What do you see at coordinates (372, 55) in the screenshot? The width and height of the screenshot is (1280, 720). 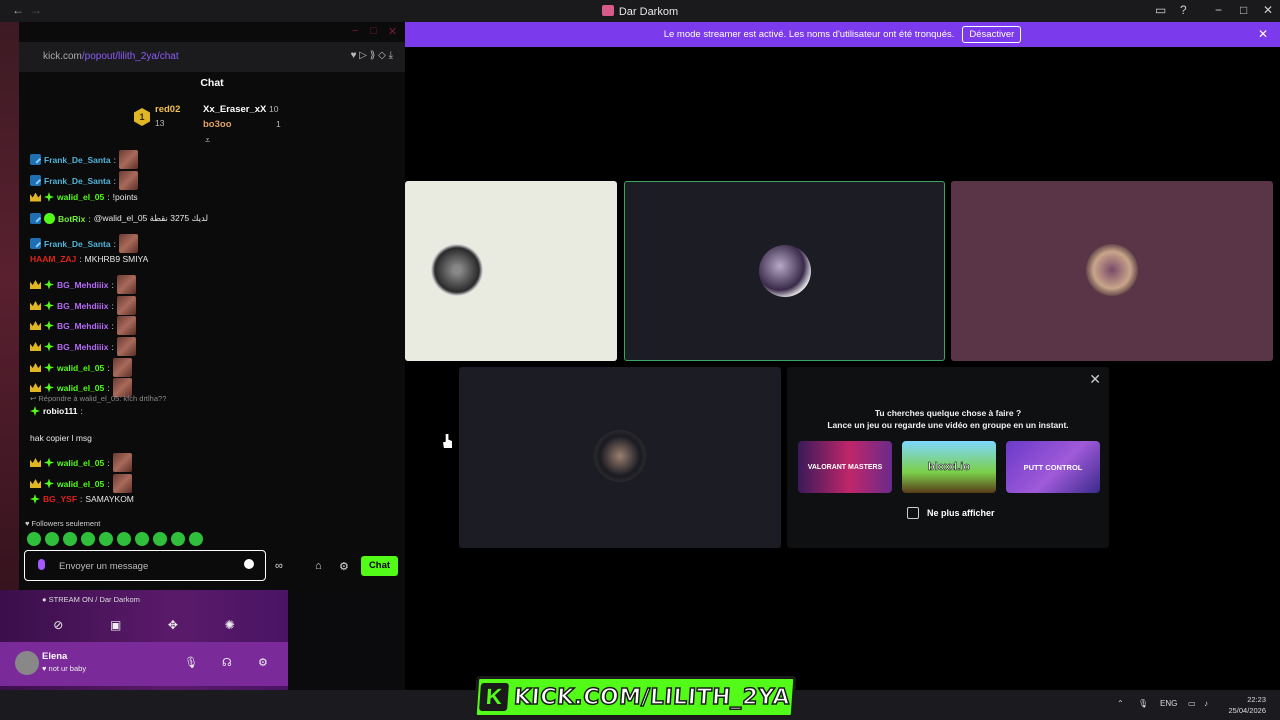 I see `browser-actions-icons: ♥ ▷ ⟫ ◇ ⤓` at bounding box center [372, 55].